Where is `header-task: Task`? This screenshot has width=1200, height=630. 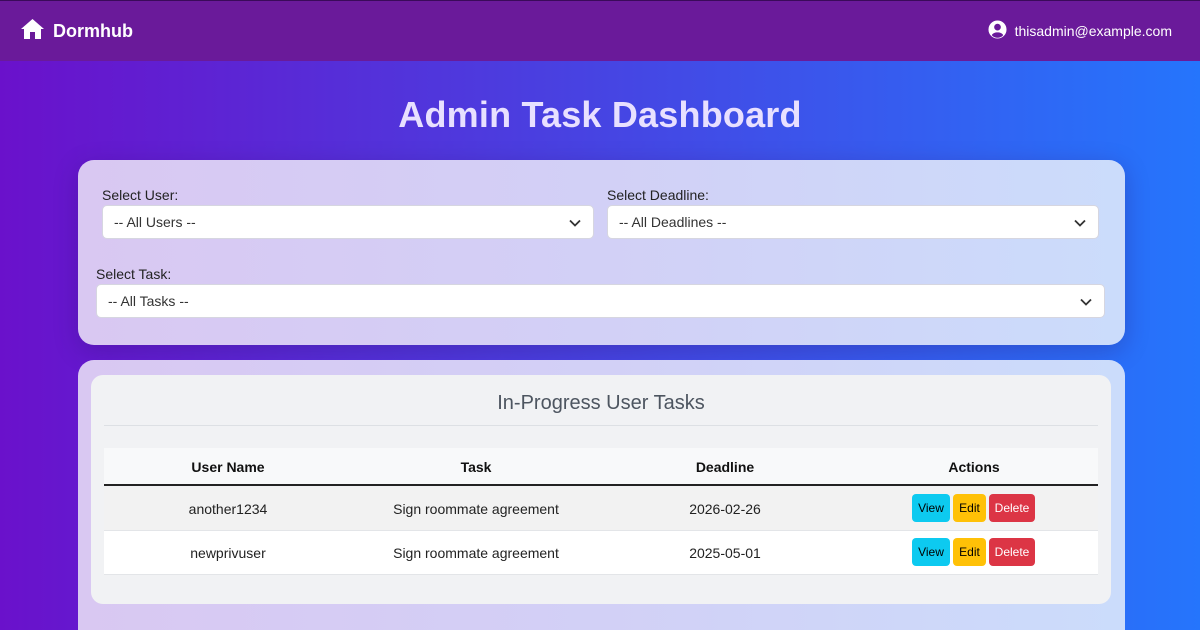 header-task: Task is located at coordinates (476, 467).